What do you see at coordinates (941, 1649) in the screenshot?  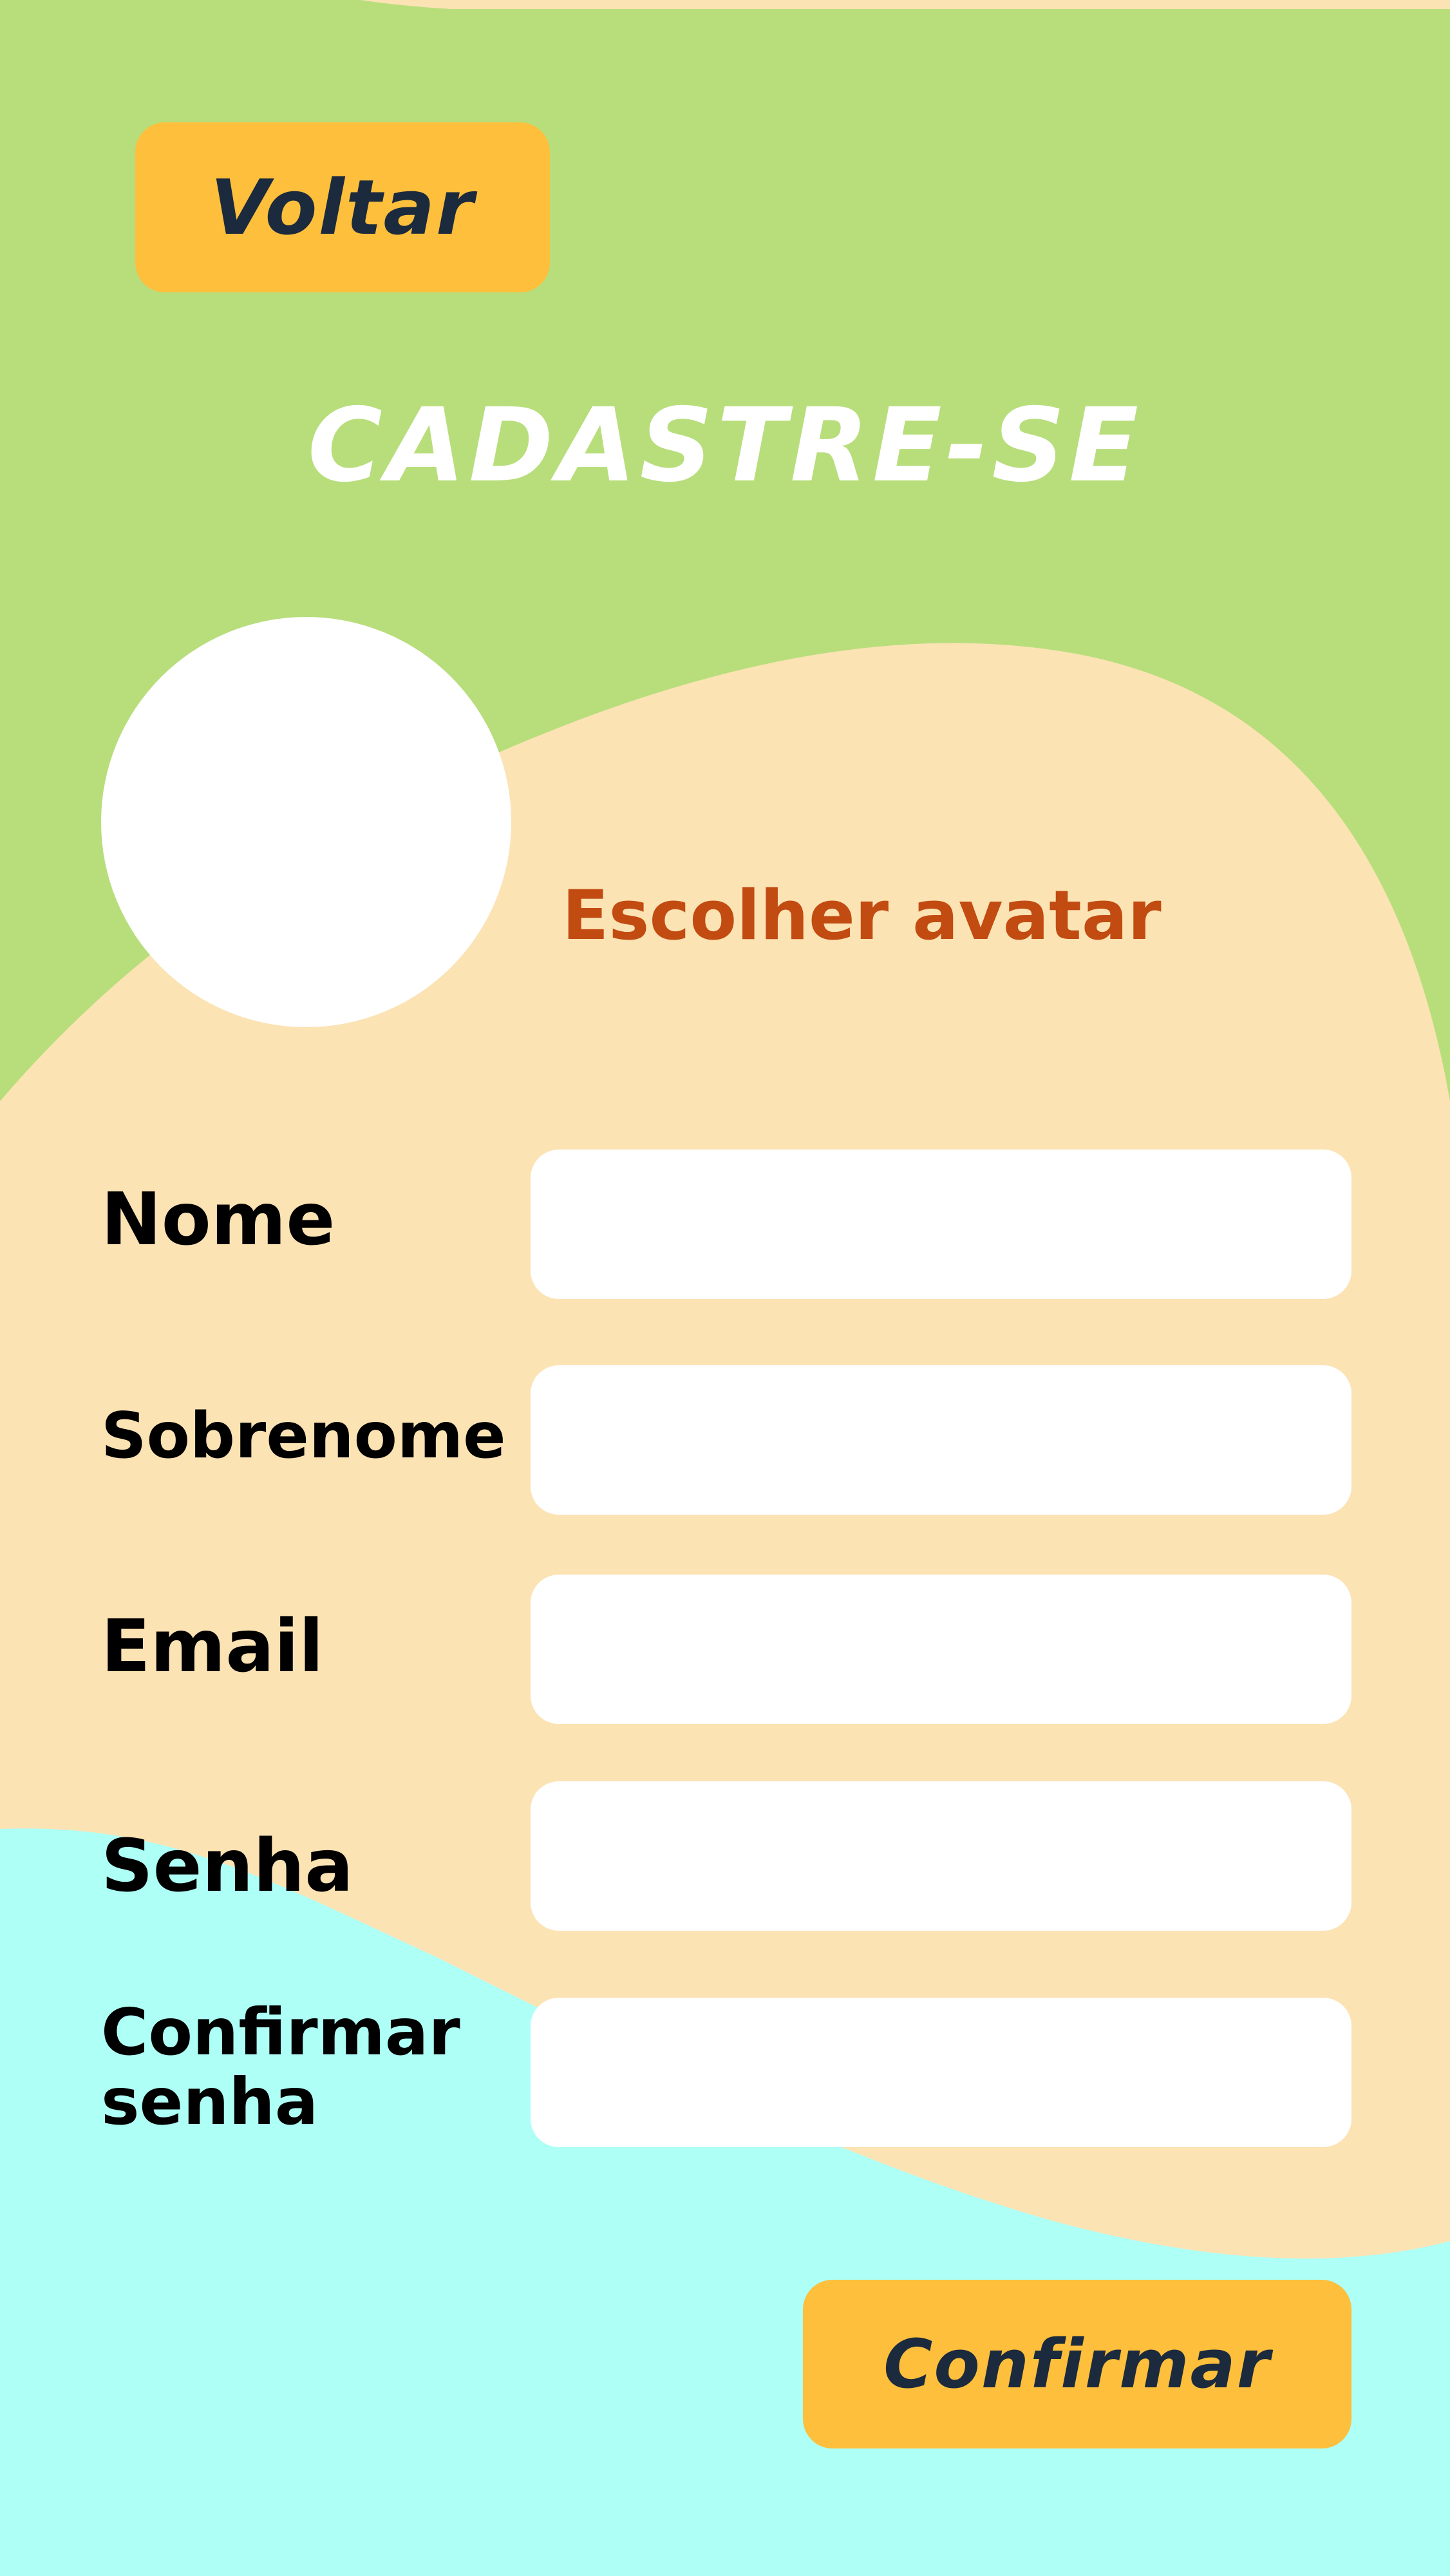 I see `email-input` at bounding box center [941, 1649].